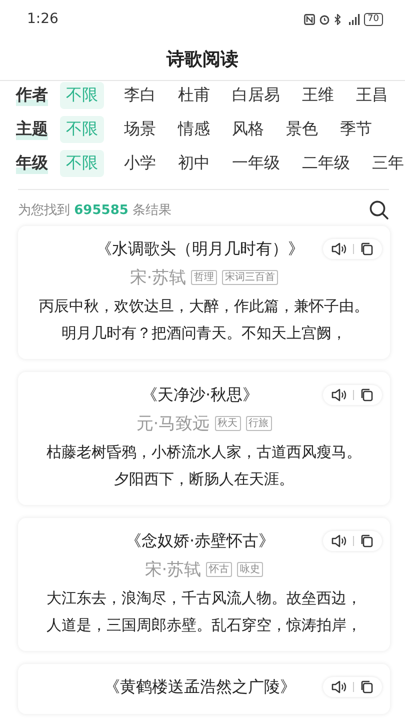  What do you see at coordinates (248, 129) in the screenshot?
I see `filter-option: 风格` at bounding box center [248, 129].